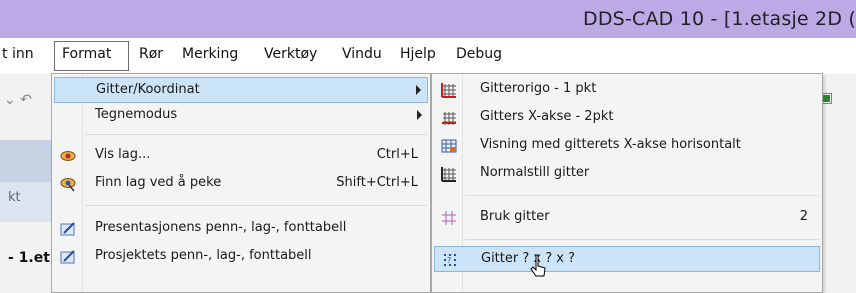 This screenshot has height=293, width=856. What do you see at coordinates (627, 174) in the screenshot?
I see `submenu-item-normalstill: Normalstill gitter` at bounding box center [627, 174].